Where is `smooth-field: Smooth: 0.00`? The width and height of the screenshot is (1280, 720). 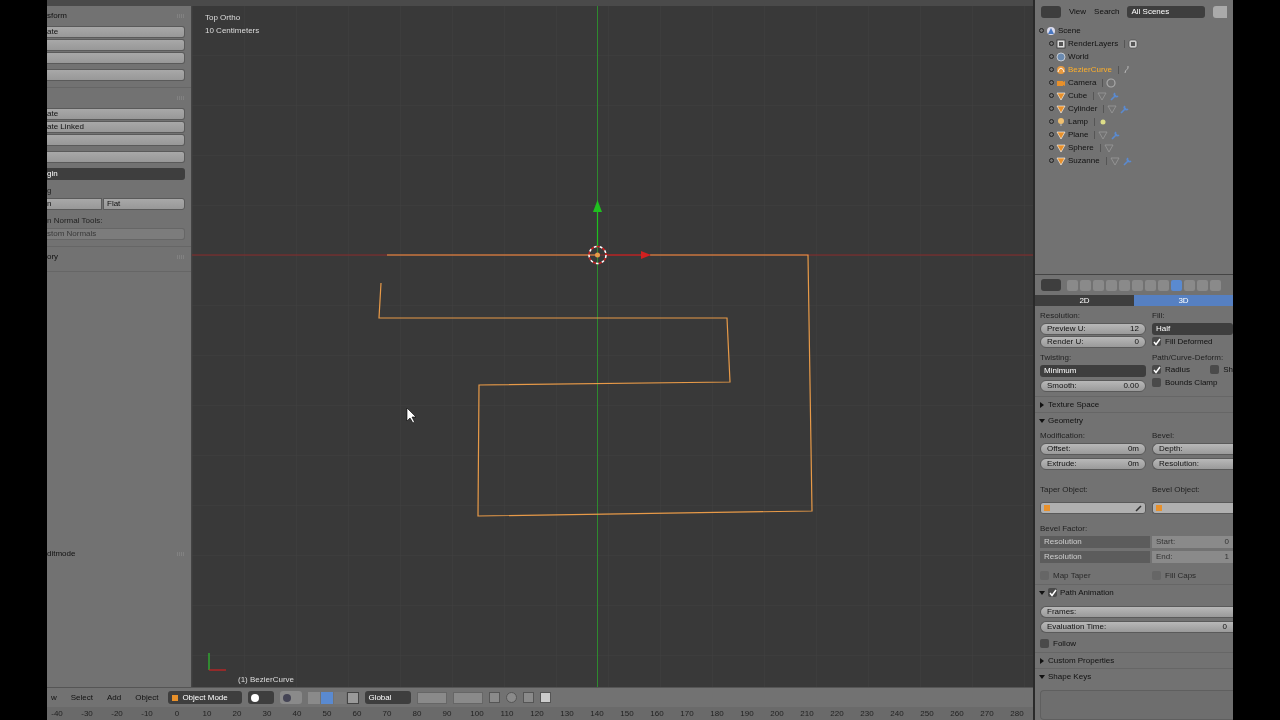 smooth-field: Smooth: 0.00 is located at coordinates (1093, 386).